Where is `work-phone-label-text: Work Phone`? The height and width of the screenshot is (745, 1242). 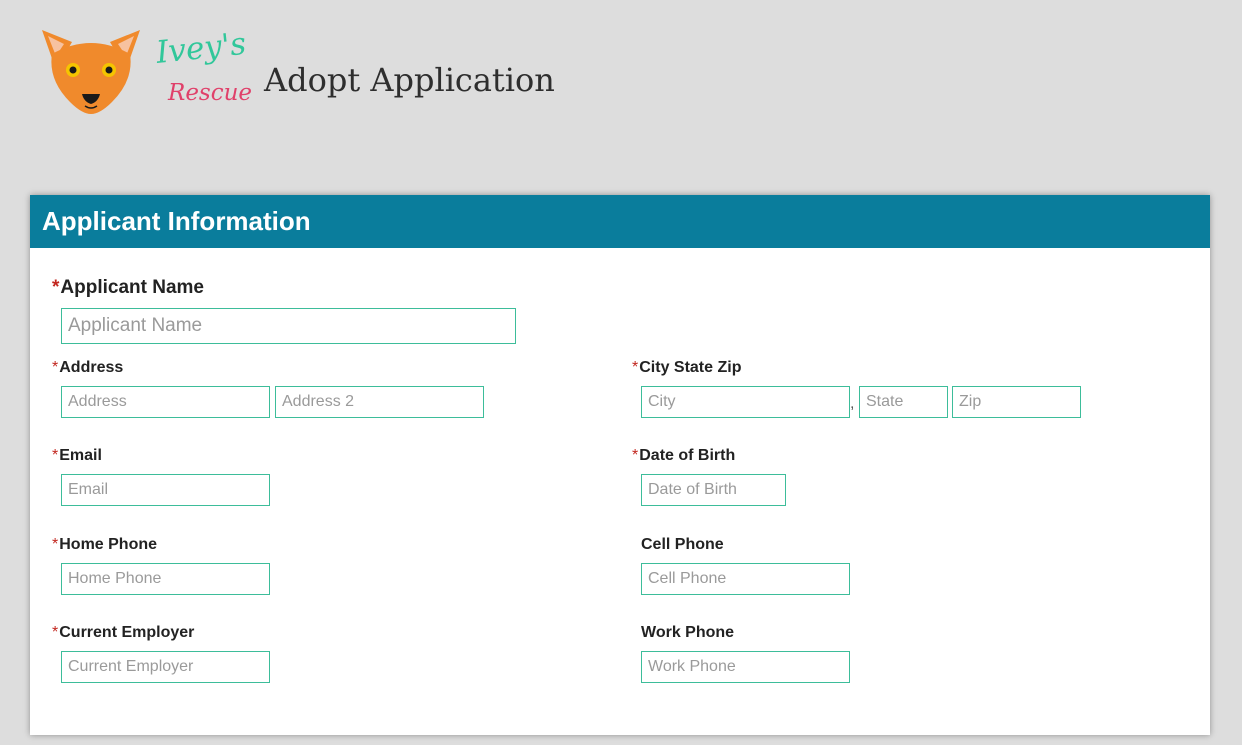
work-phone-label-text: Work Phone is located at coordinates (688, 632).